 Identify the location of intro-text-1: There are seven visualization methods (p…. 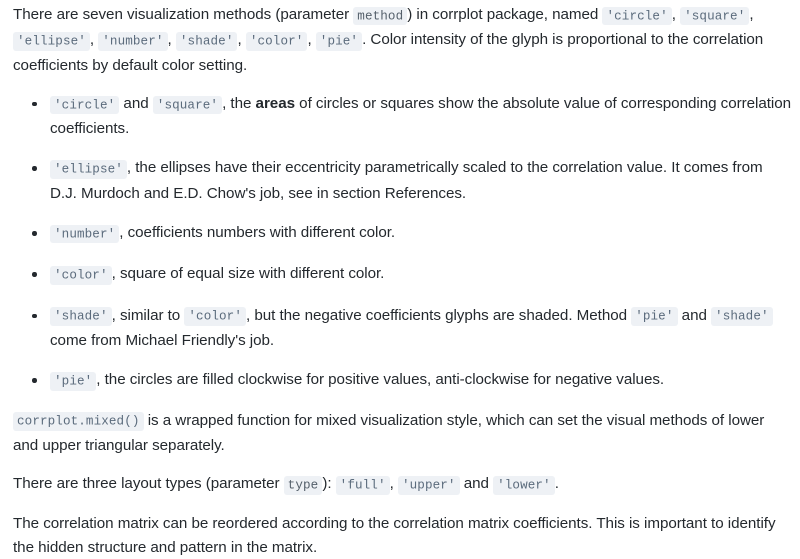
(183, 14).